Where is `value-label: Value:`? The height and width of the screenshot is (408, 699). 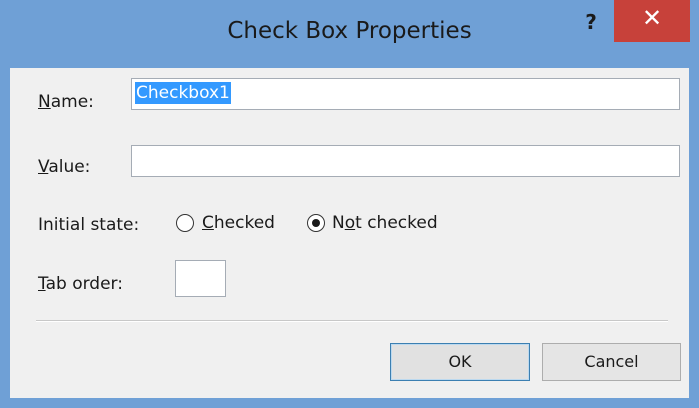 value-label: Value: is located at coordinates (64, 167).